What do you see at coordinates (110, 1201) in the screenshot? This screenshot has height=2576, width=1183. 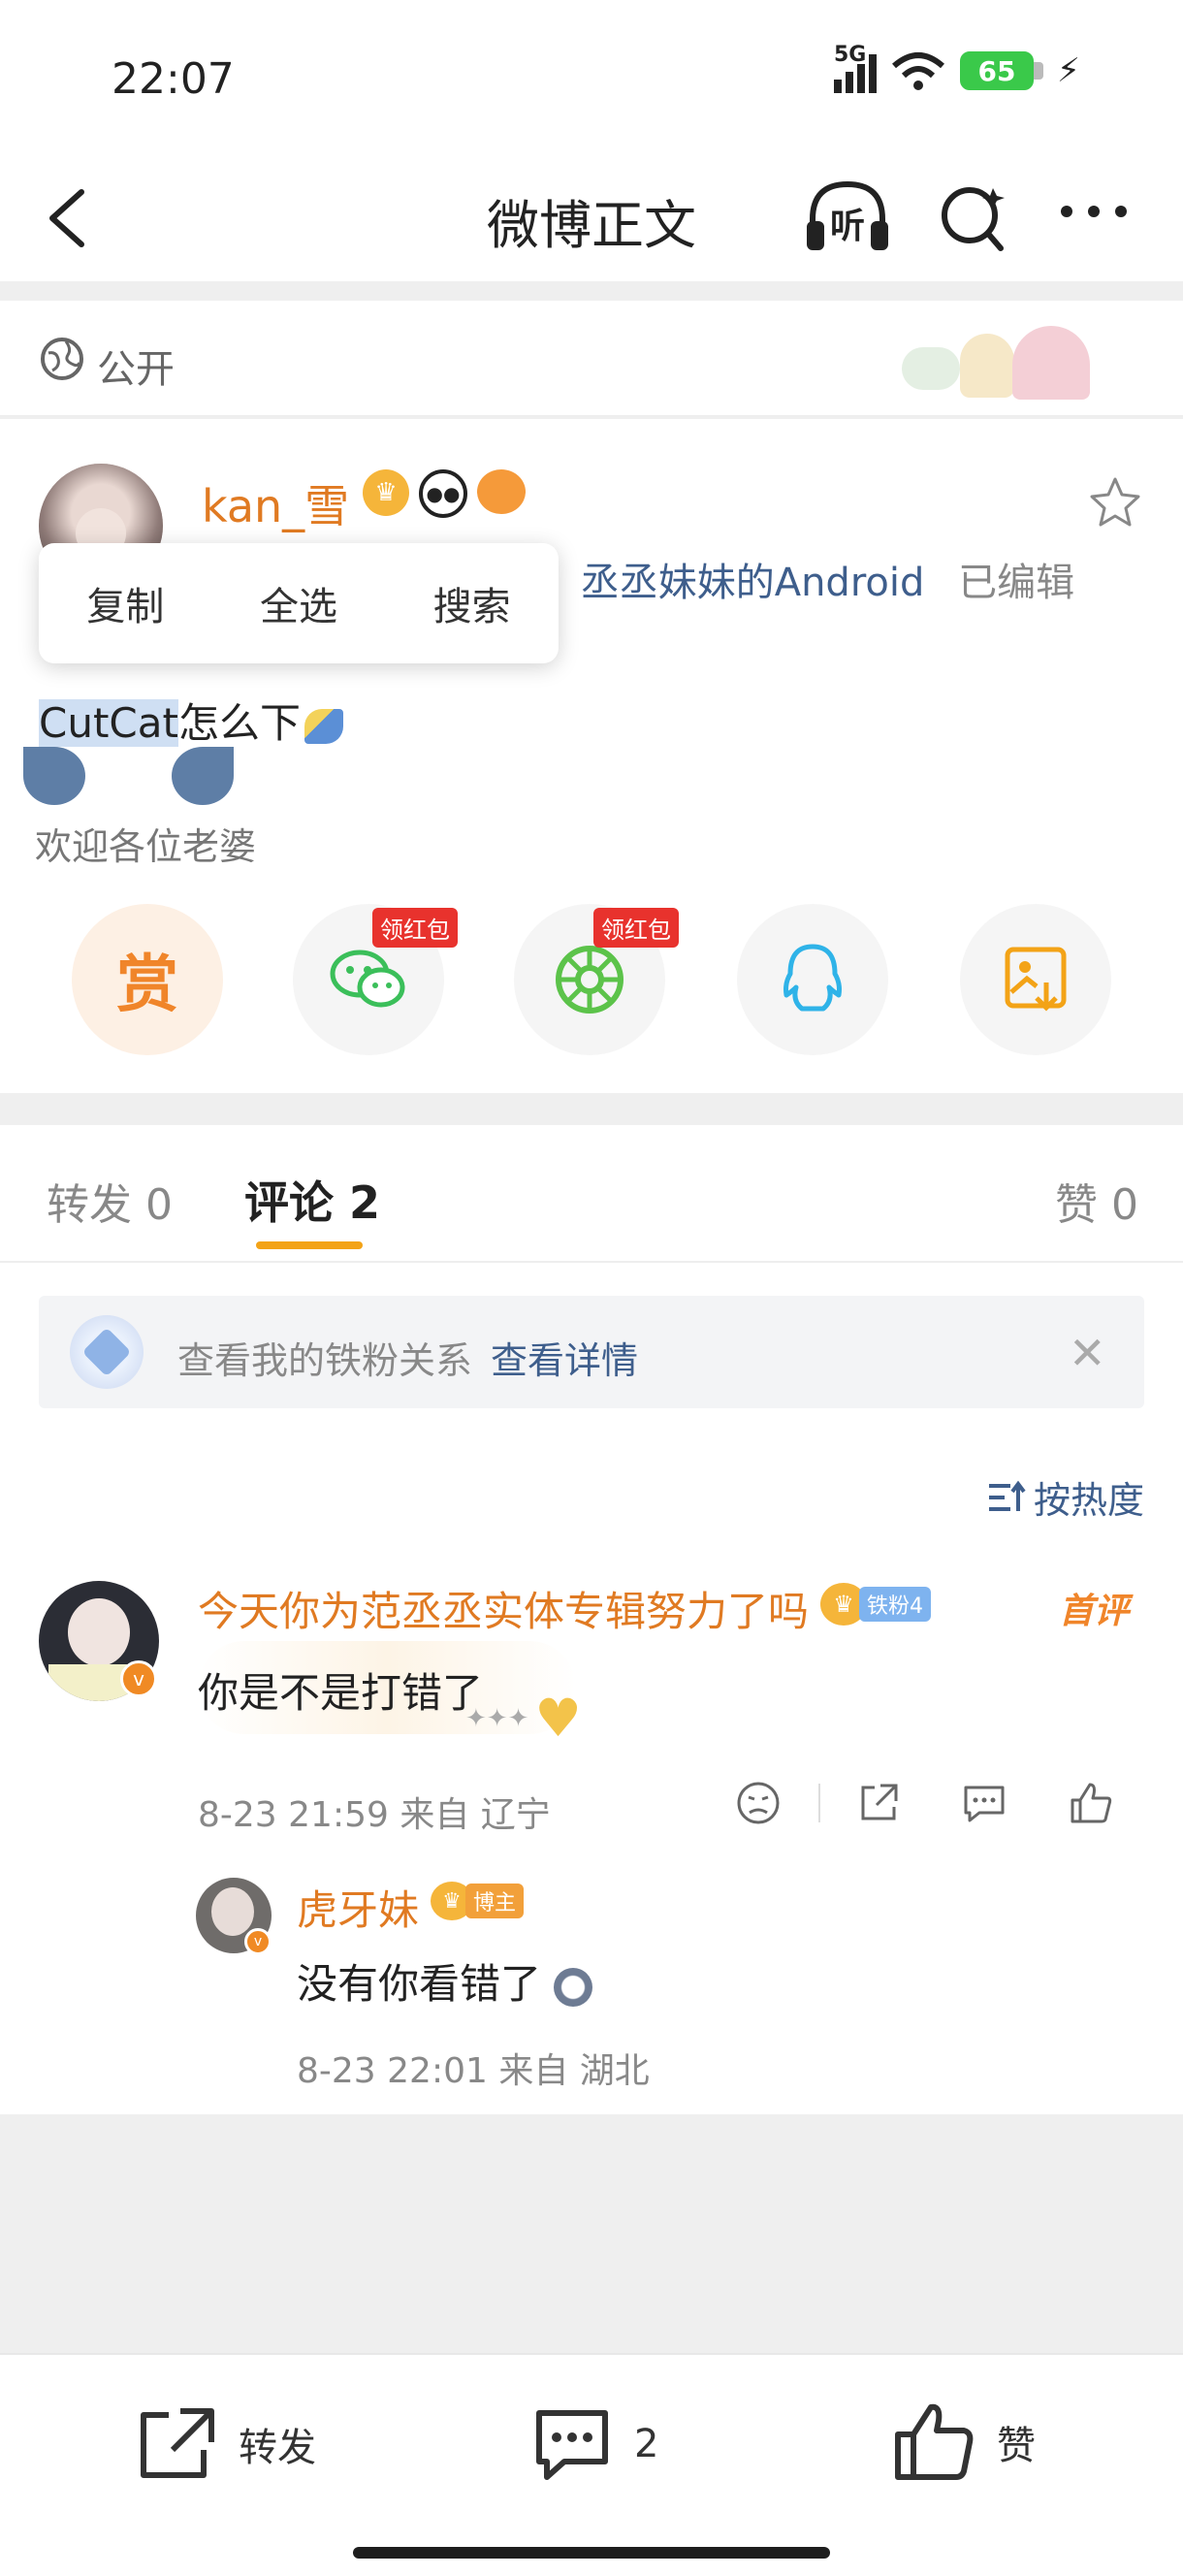 I see `tab-repost: 转发 0` at bounding box center [110, 1201].